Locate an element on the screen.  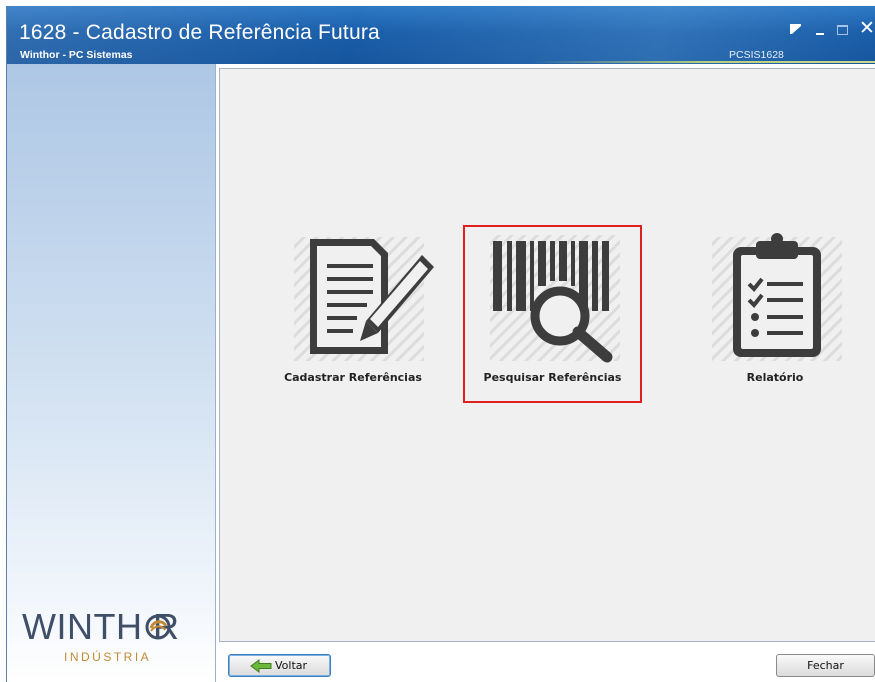
green-left-arrow-icon is located at coordinates (261, 666).